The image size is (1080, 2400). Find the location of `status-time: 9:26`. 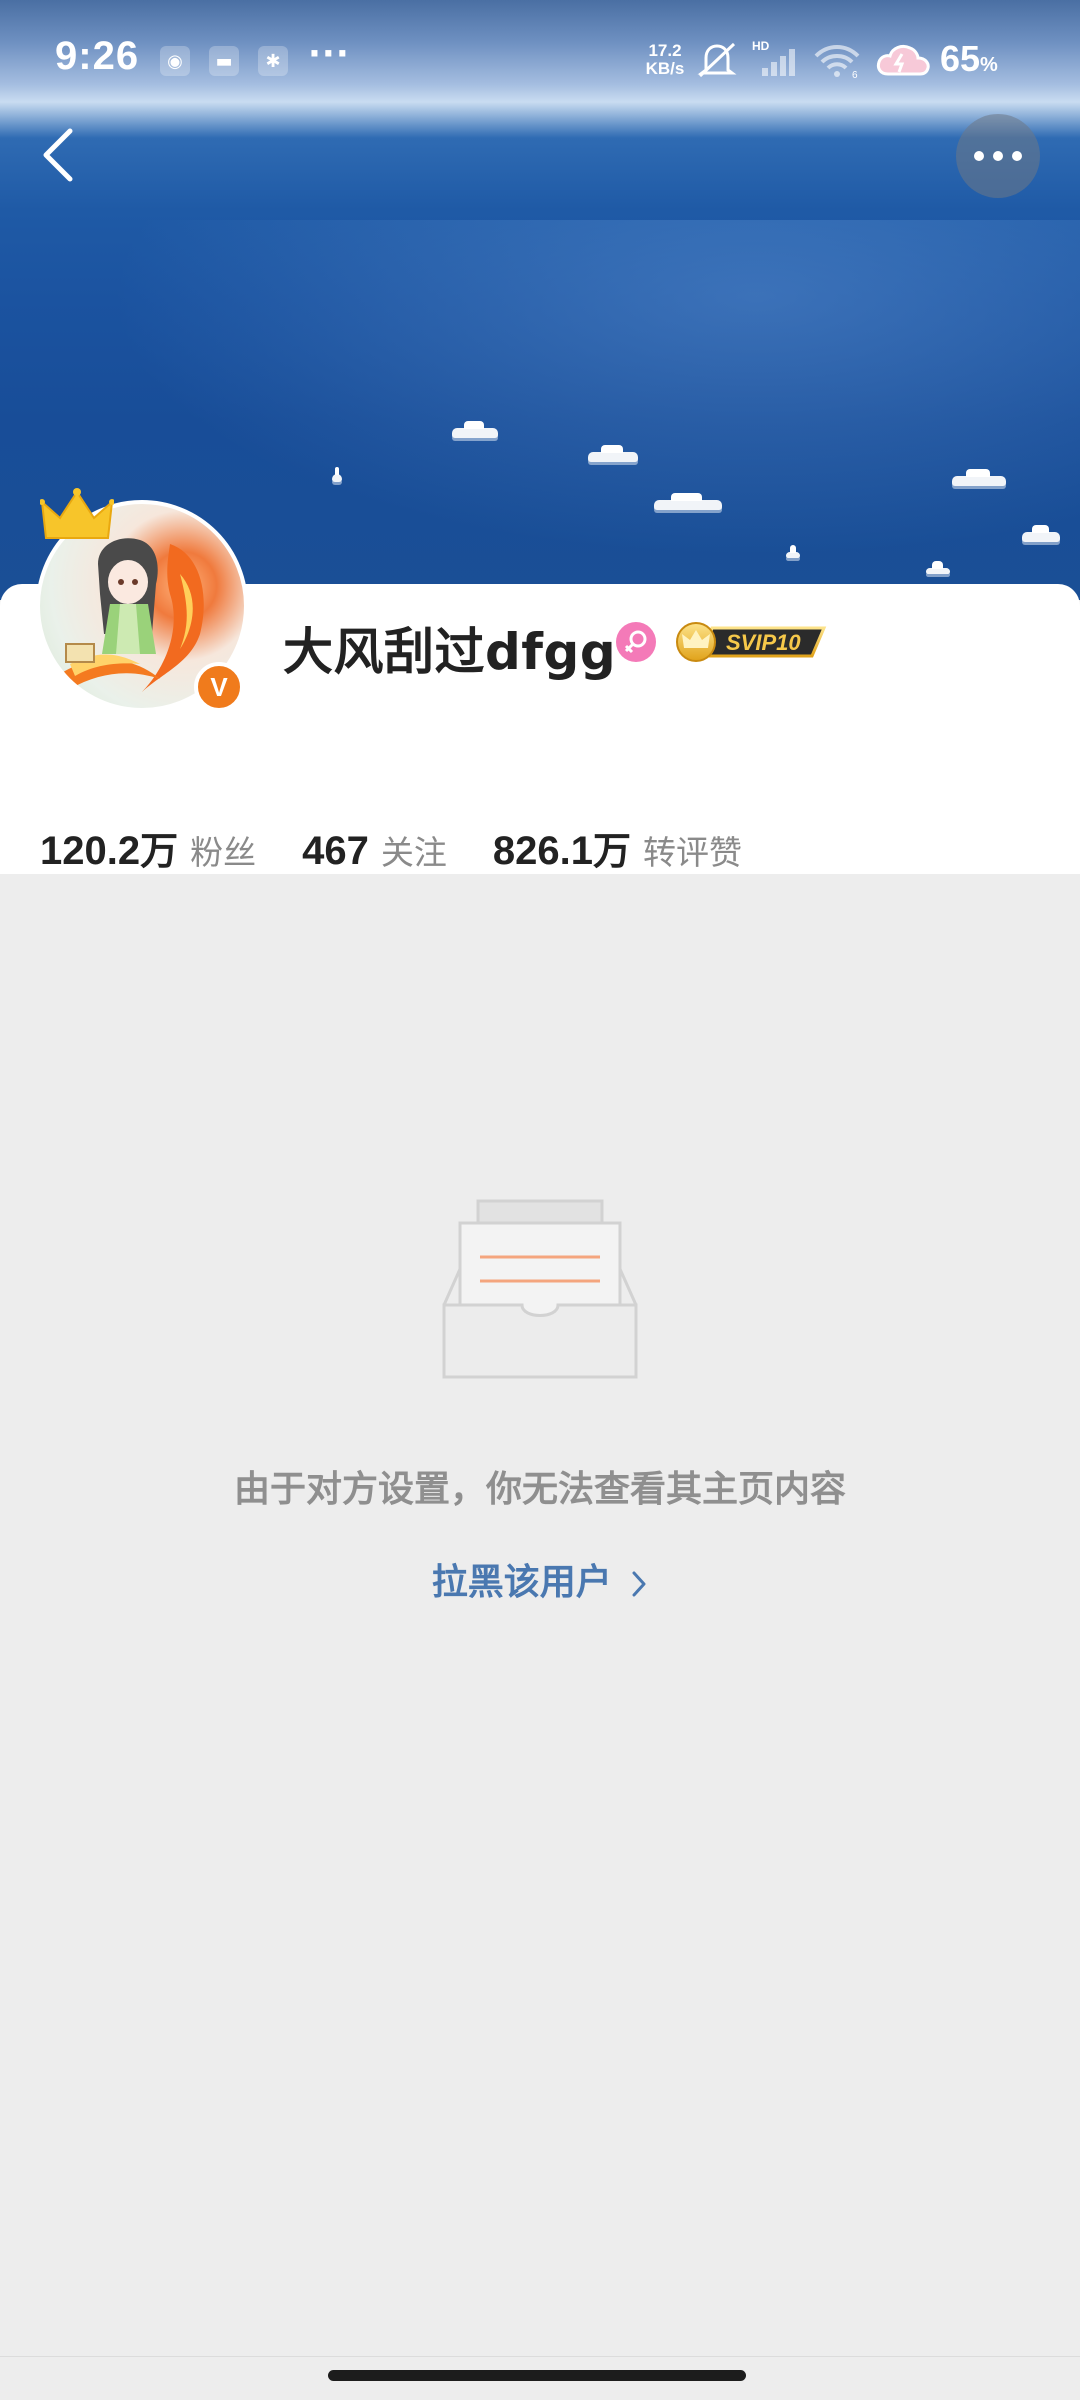

status-time: 9:26 is located at coordinates (97, 56).